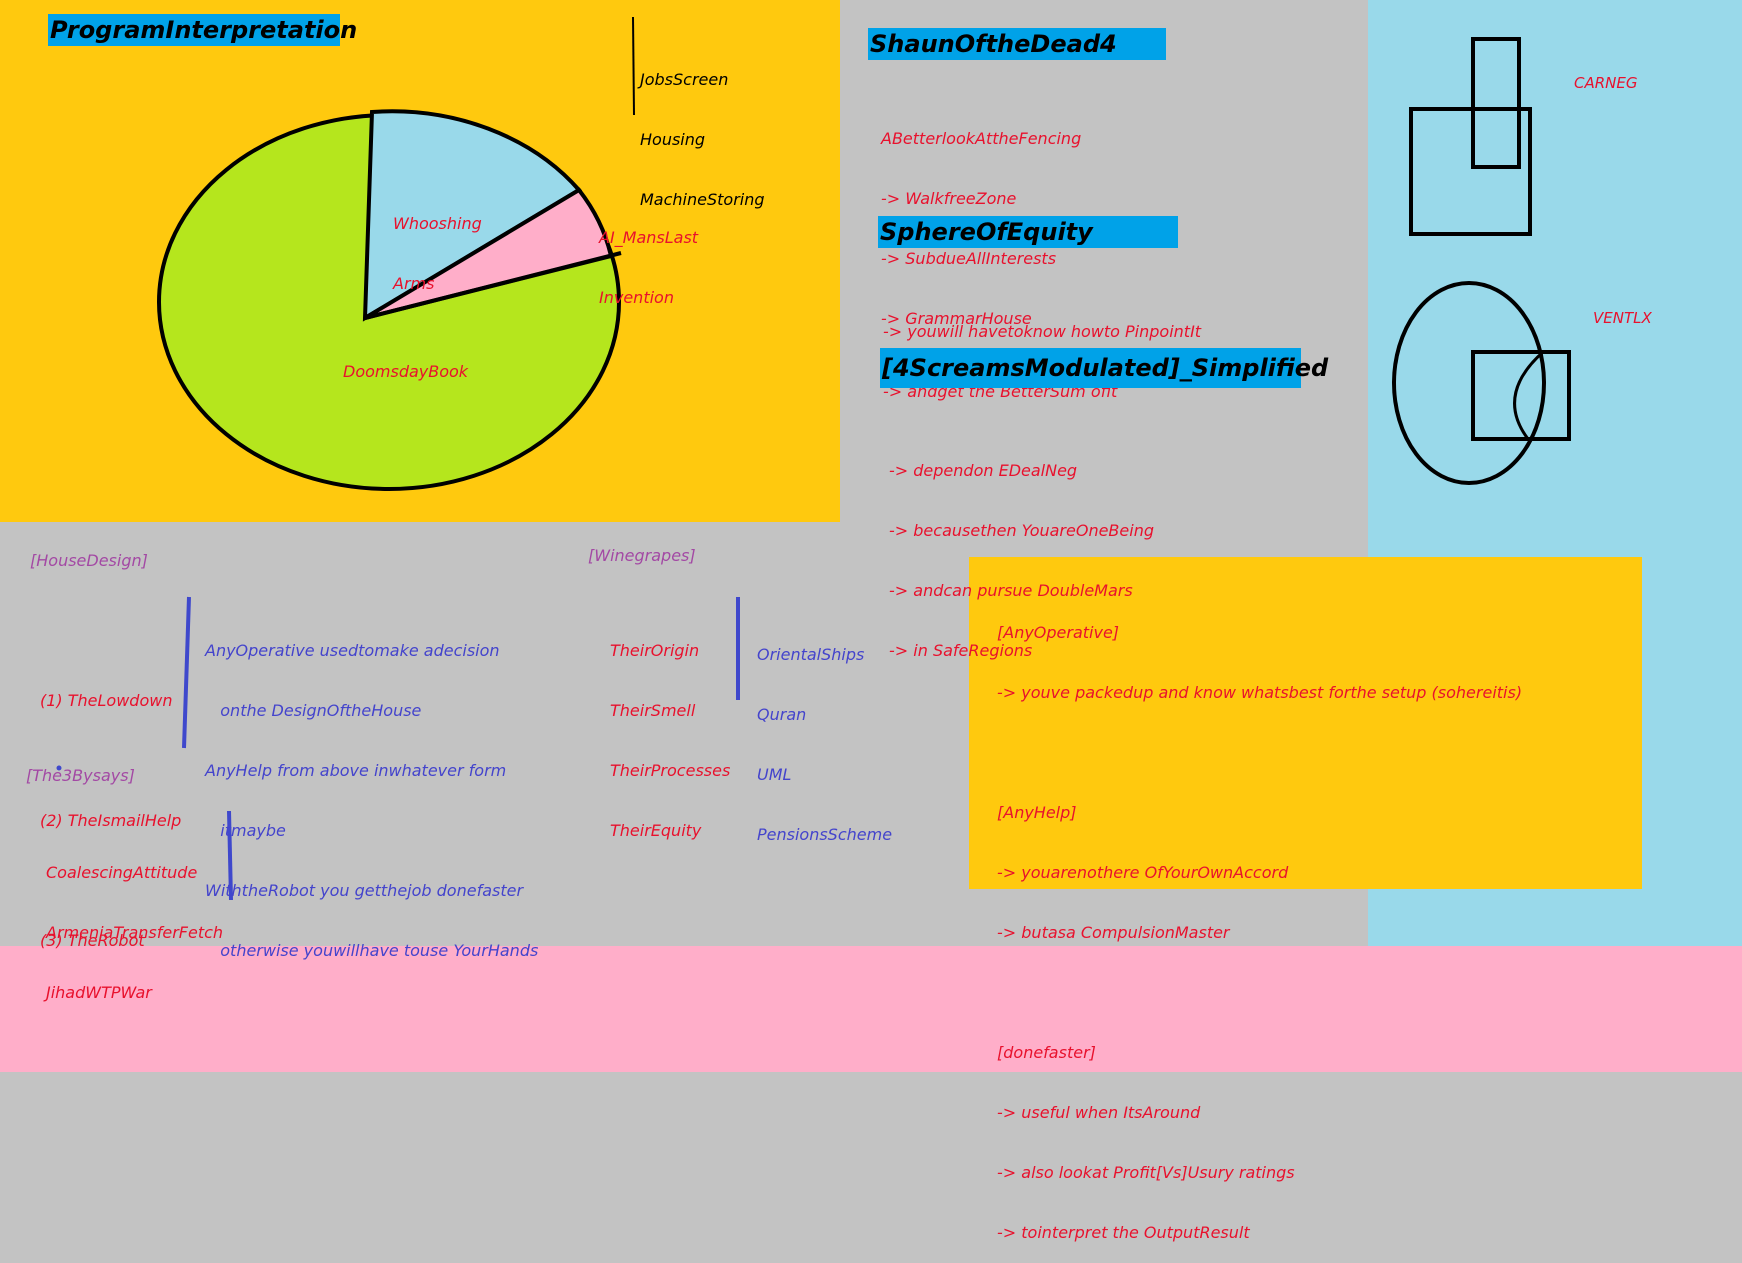  Describe the element at coordinates (1037, 812) in the screenshot. I see `notes-section-tag: [AnyHelp]` at that location.